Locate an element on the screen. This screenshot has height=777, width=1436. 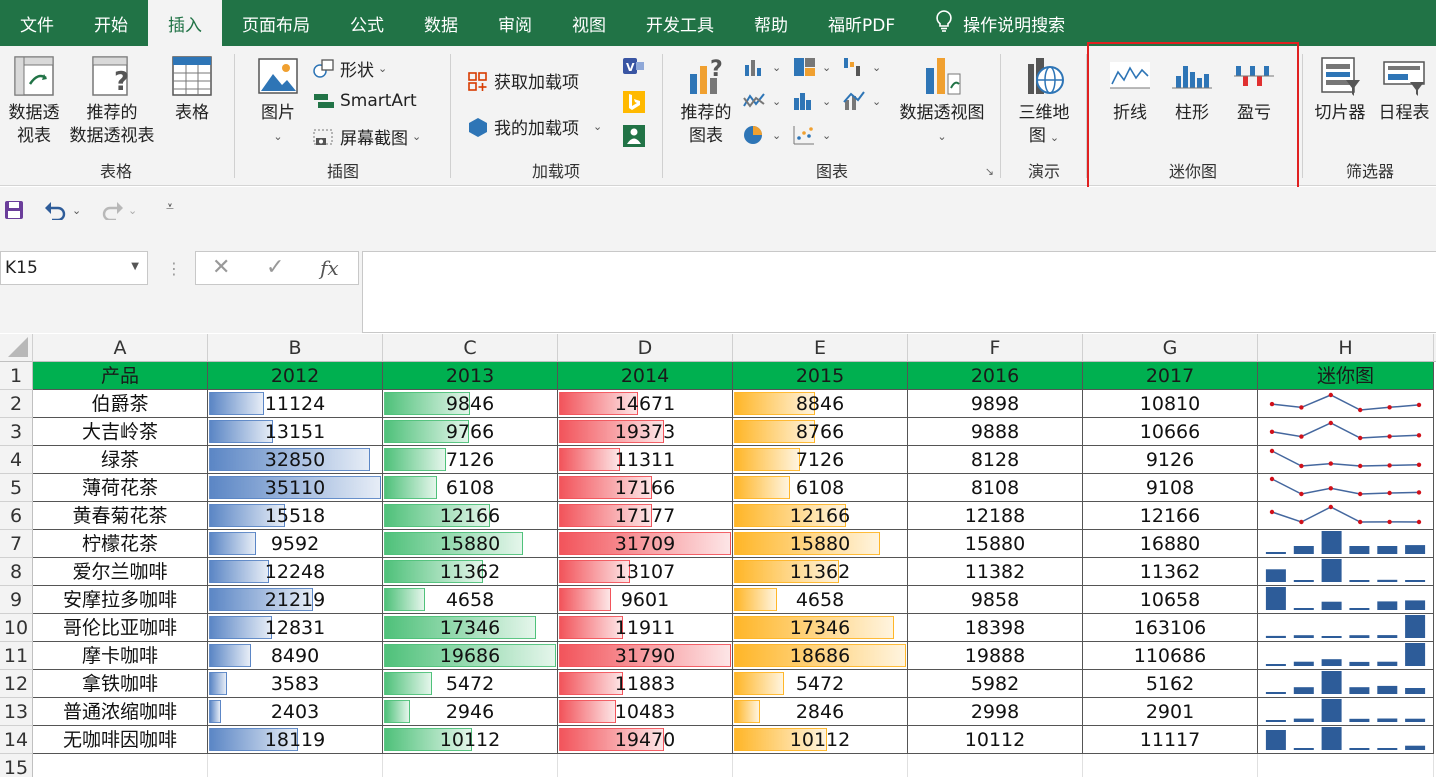
value-cell: 5162 is located at coordinates (1170, 684).